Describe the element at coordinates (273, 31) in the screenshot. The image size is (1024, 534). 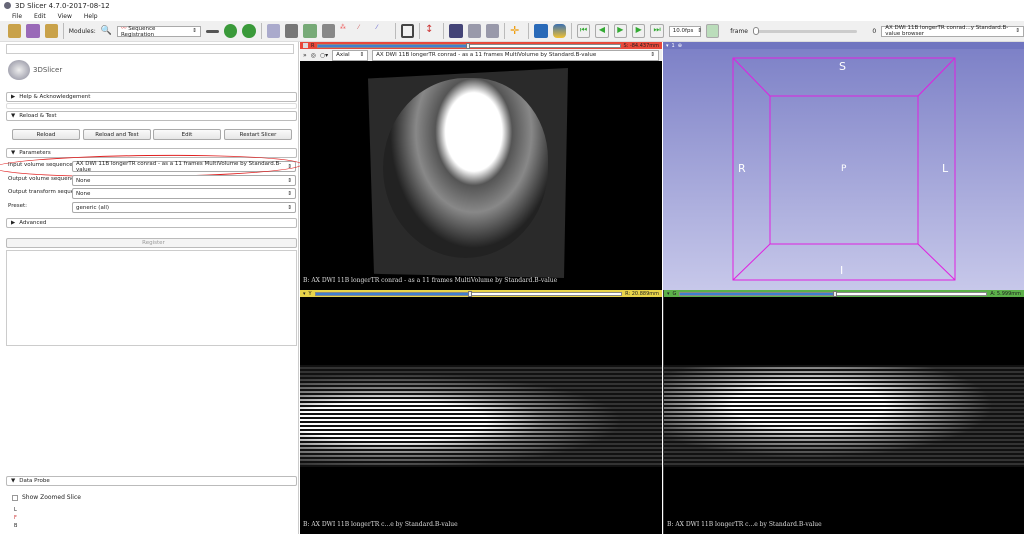
I see `data-module-icon` at that location.